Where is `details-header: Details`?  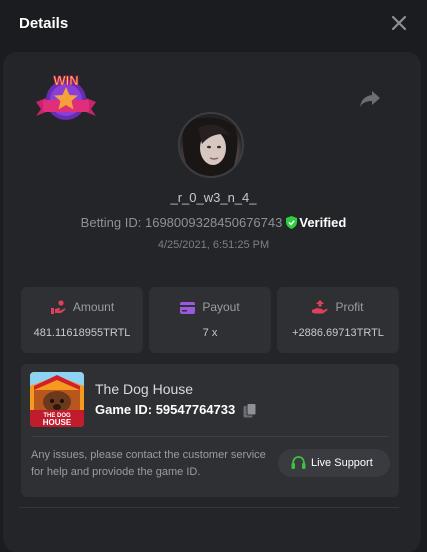 details-header: Details is located at coordinates (213, 24).